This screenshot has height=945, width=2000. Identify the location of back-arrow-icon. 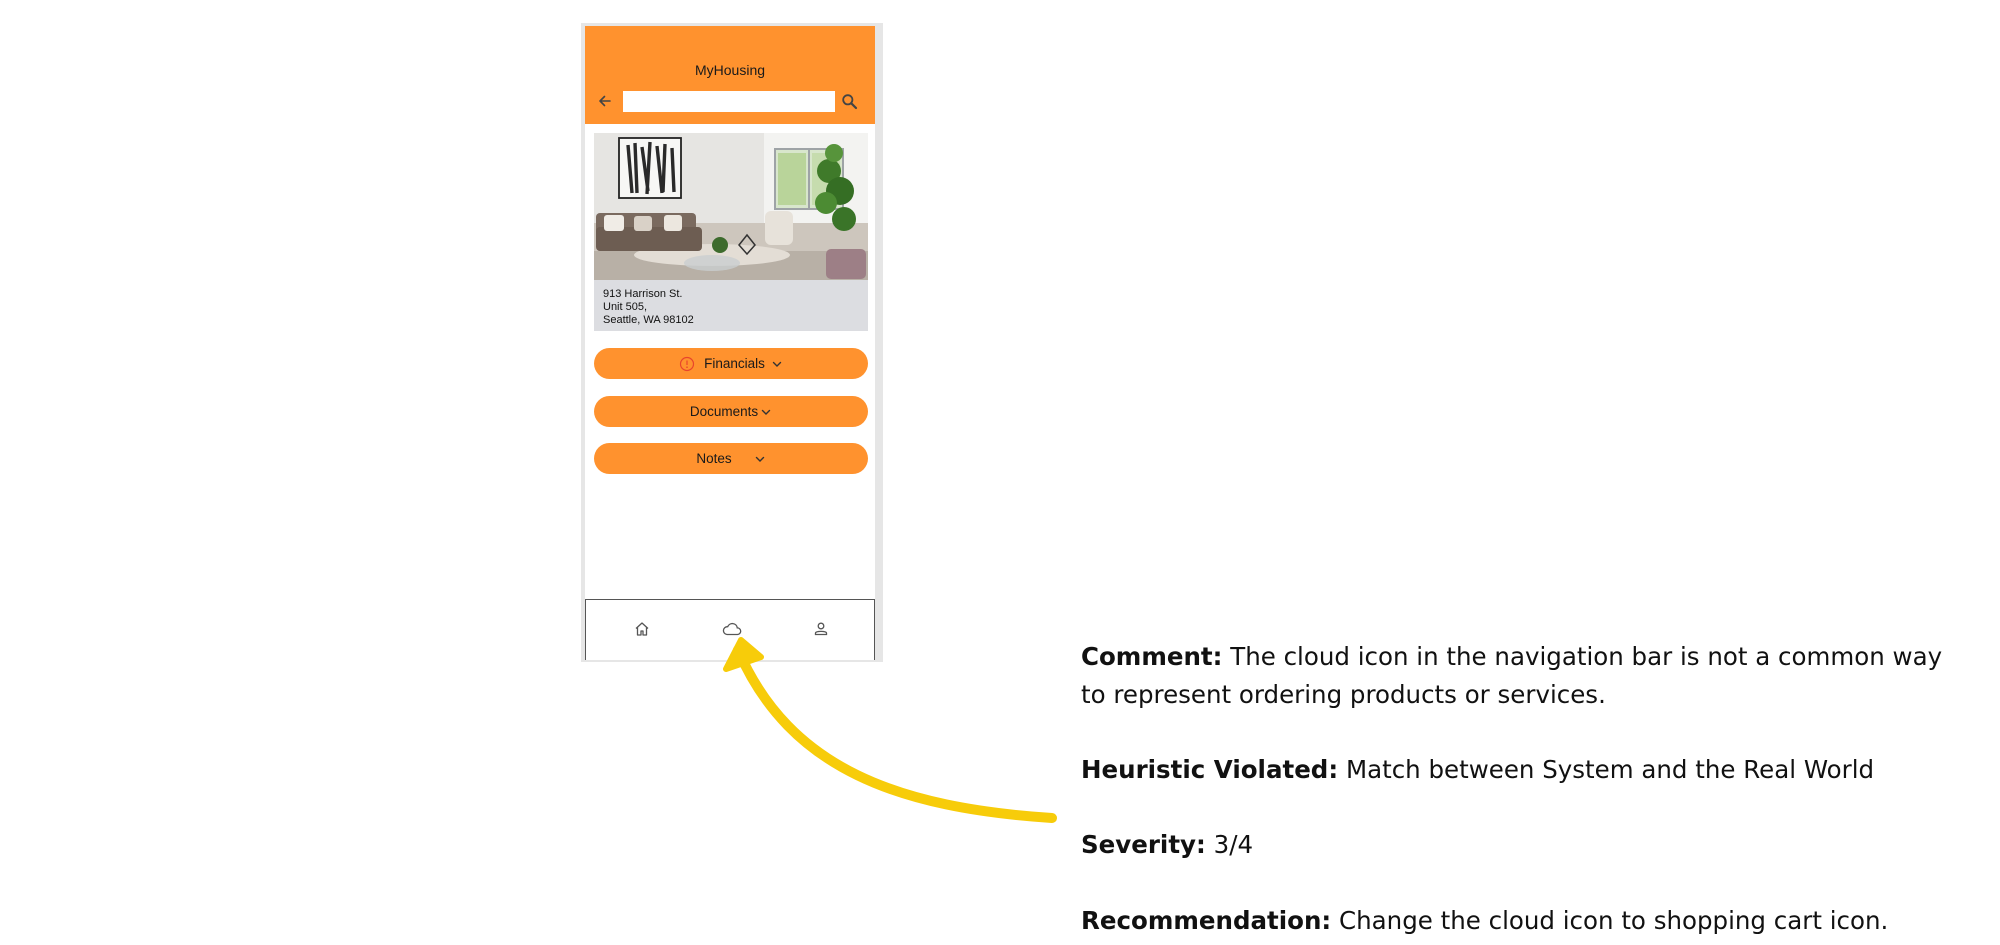
(605, 101).